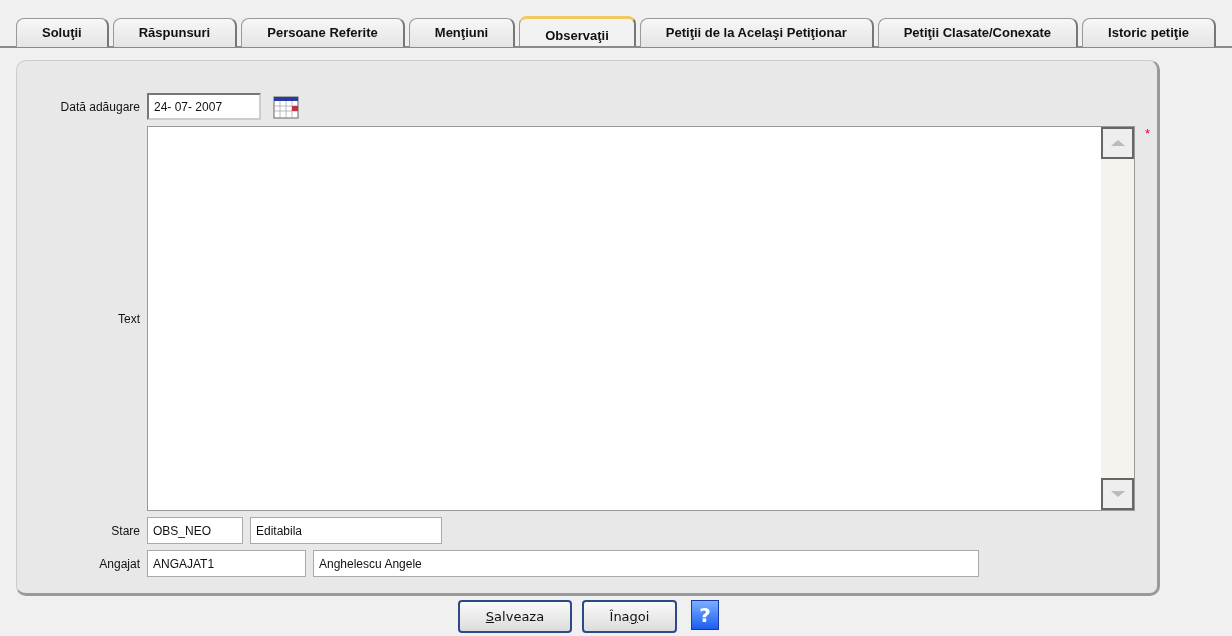  Describe the element at coordinates (286, 106) in the screenshot. I see `calendar-icon` at that location.